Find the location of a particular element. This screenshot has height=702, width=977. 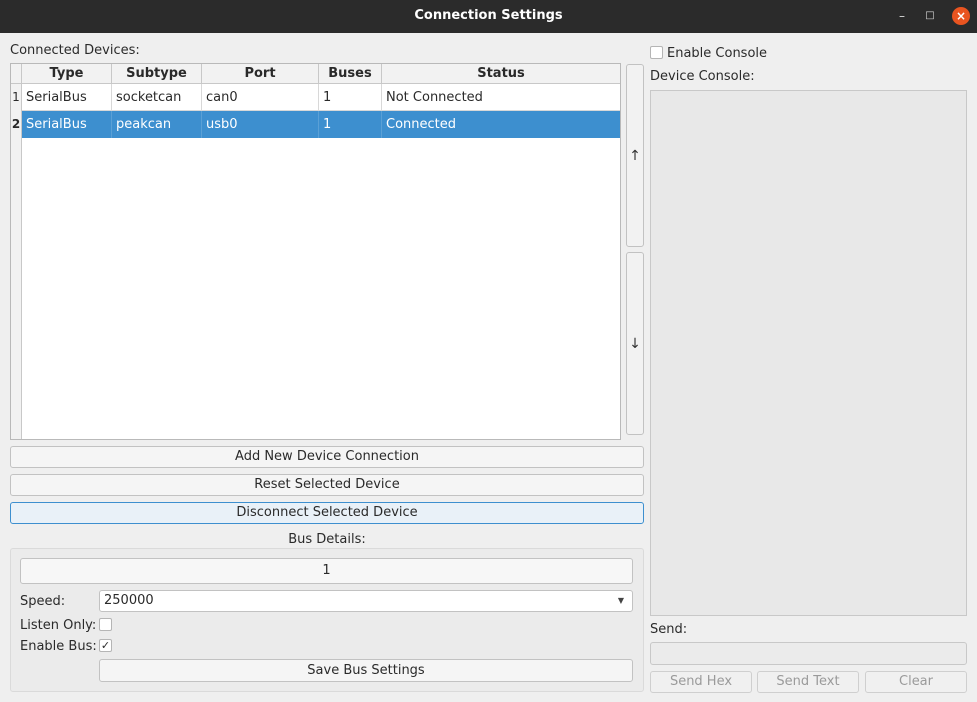

enable-bus-checkbox: ✓ is located at coordinates (105, 645).